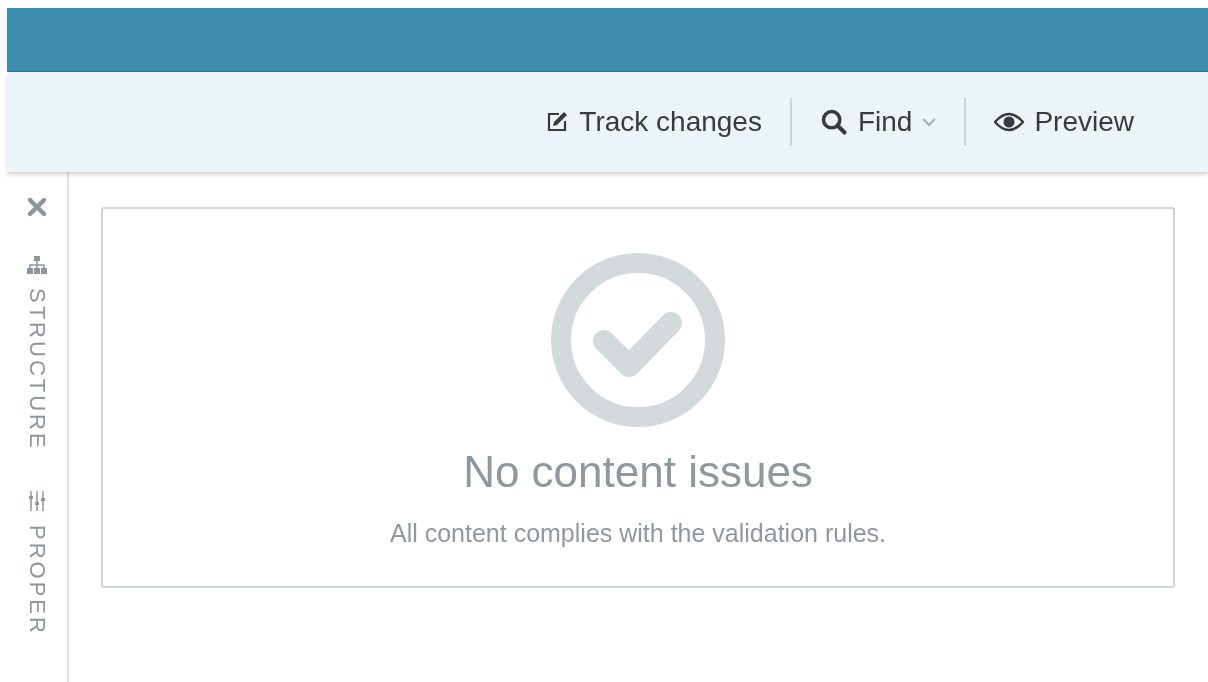 This screenshot has width=1208, height=682. I want to click on sliders-icon, so click(37, 500).